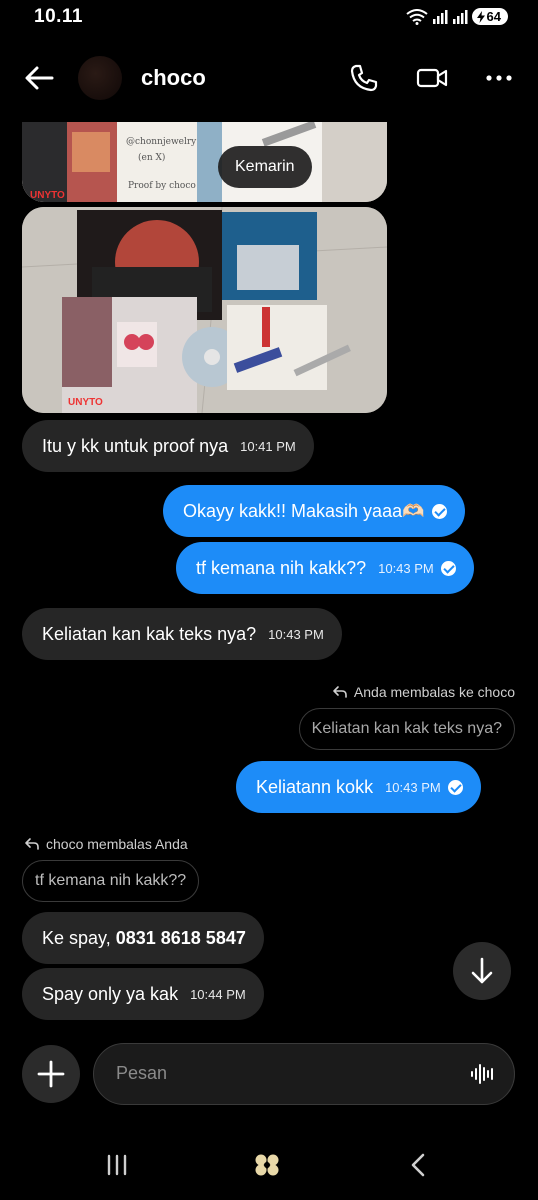 The image size is (538, 1200). I want to click on message-text: Keliatann kokk, so click(315, 786).